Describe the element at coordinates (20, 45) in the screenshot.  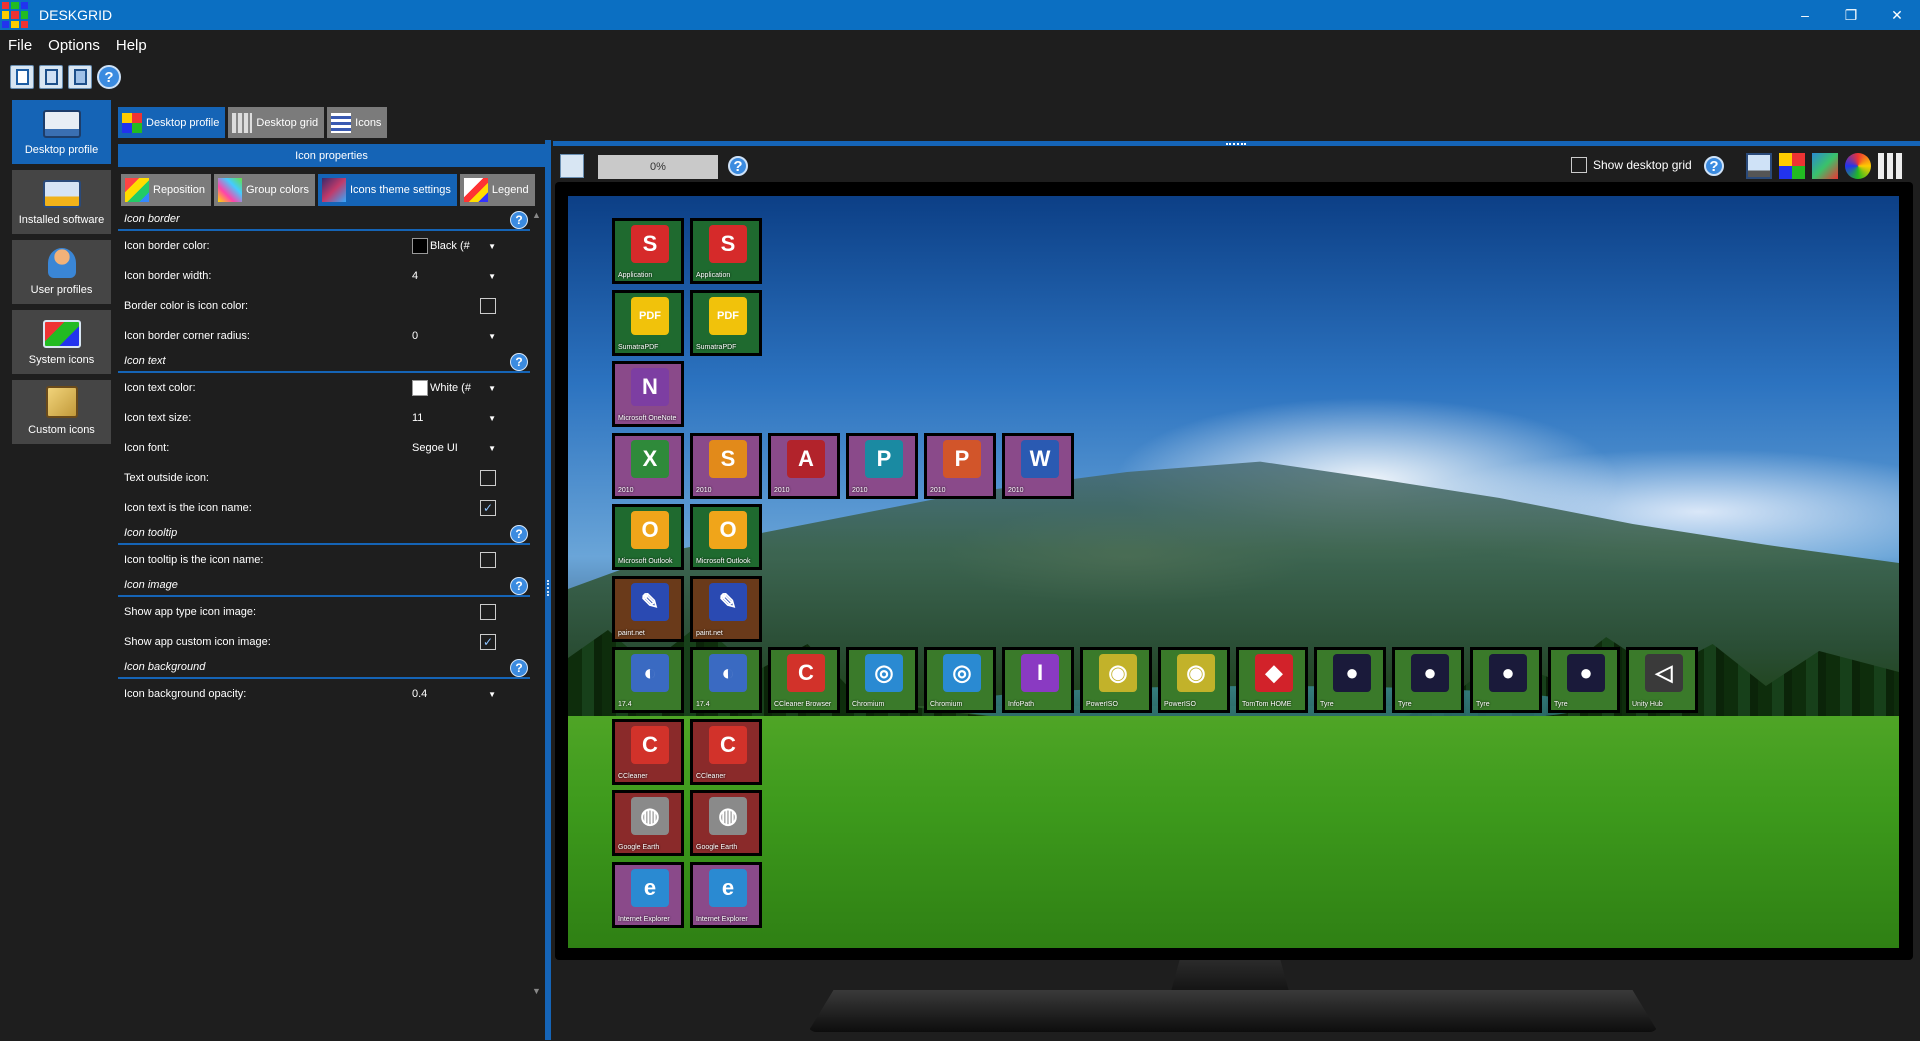
I see `menu-file: File` at that location.